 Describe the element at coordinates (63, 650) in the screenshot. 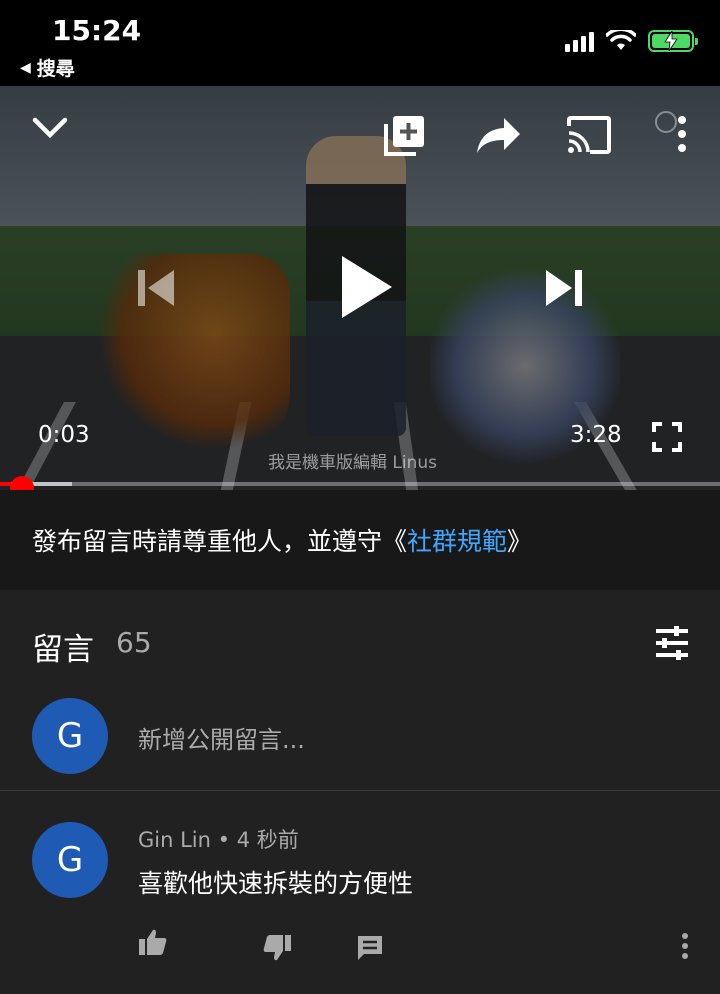

I see `comments-title: 留言` at that location.